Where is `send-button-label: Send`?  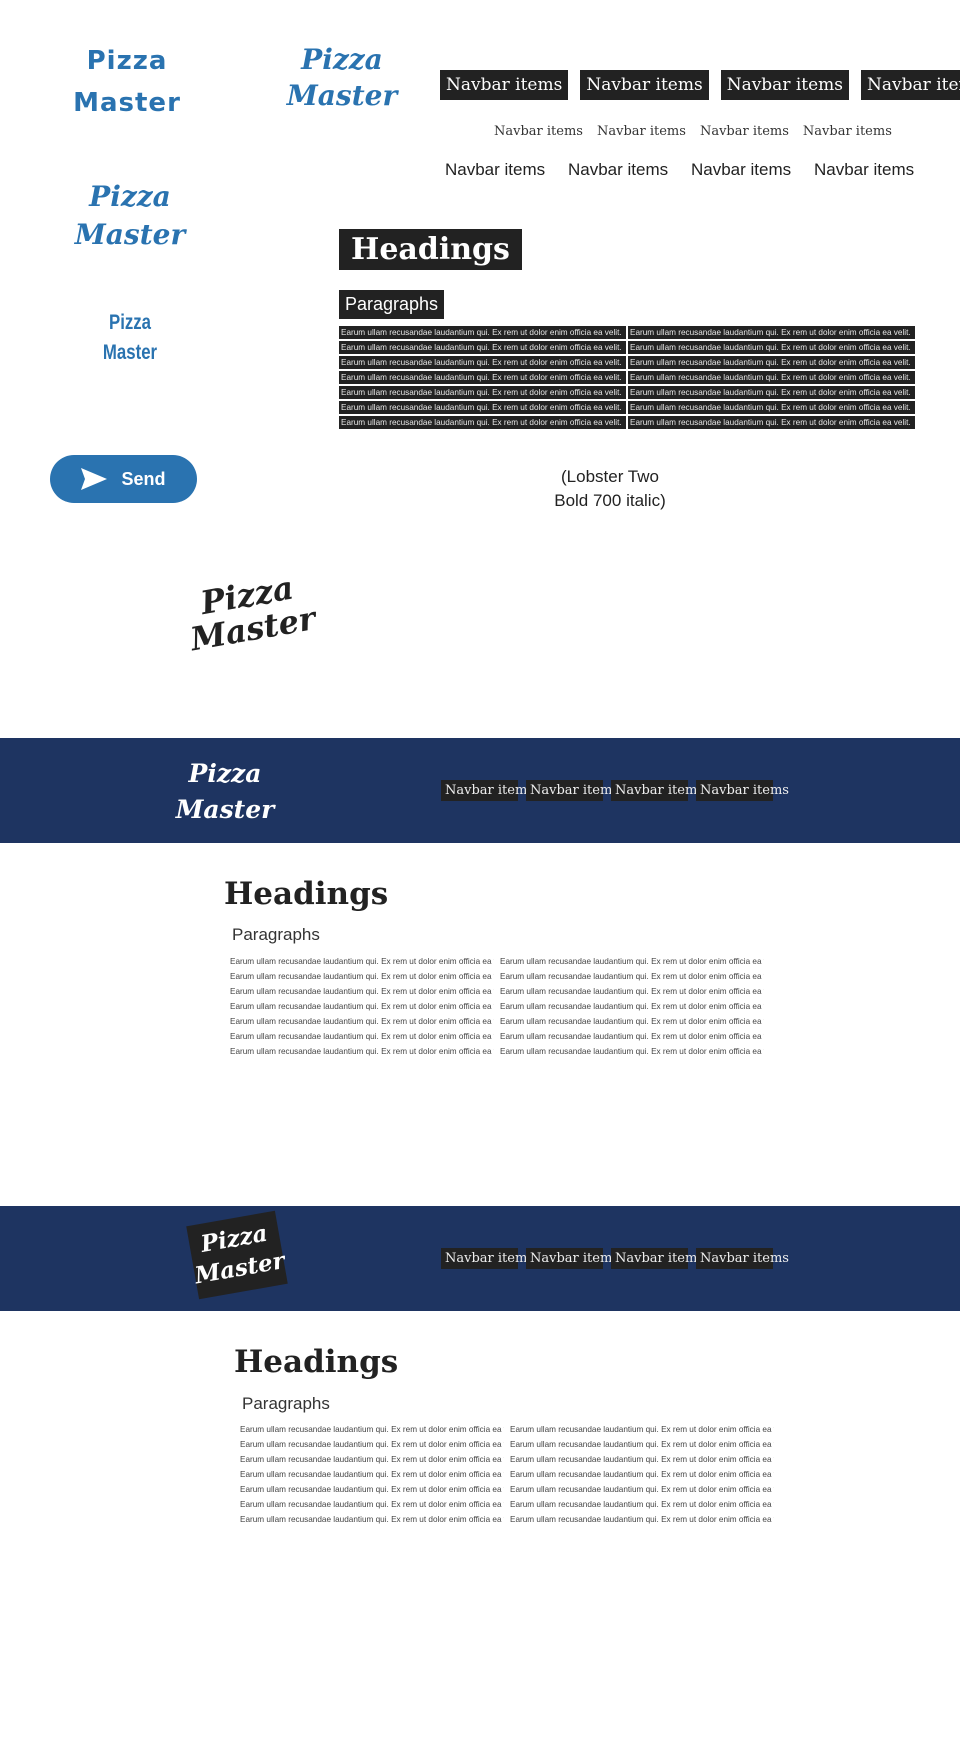
send-button-label: Send is located at coordinates (143, 478).